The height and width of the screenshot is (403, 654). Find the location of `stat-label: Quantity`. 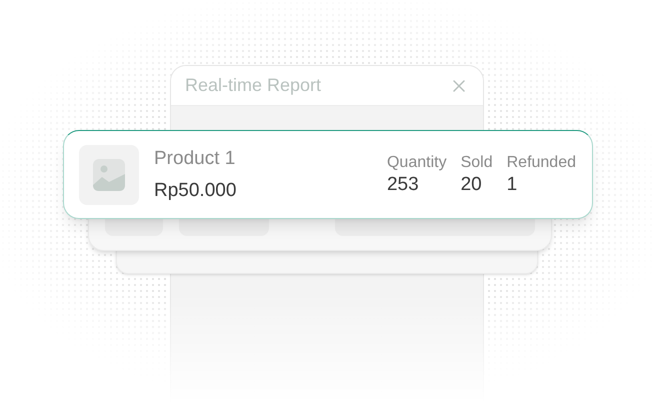

stat-label: Quantity is located at coordinates (416, 162).